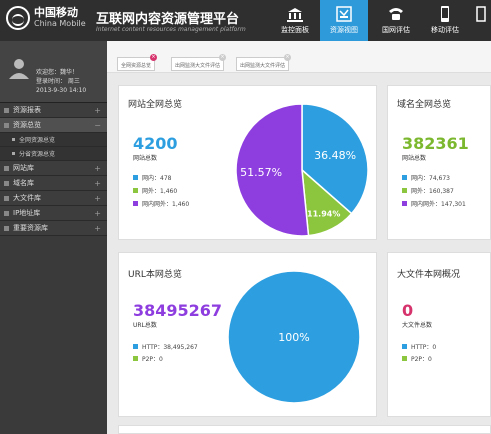 The image size is (491, 434). What do you see at coordinates (58, 81) in the screenshot?
I see `login-label: 登录时间： 周三` at bounding box center [58, 81].